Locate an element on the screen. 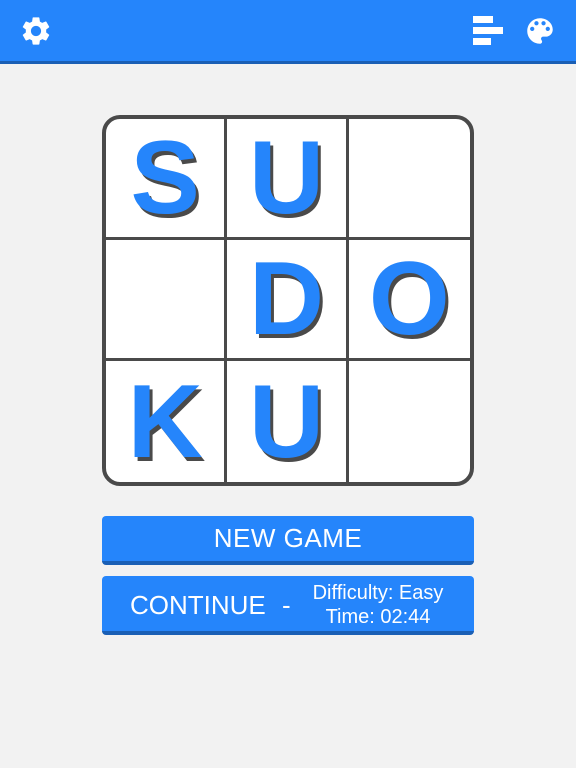  statistics-button is located at coordinates (488, 31).